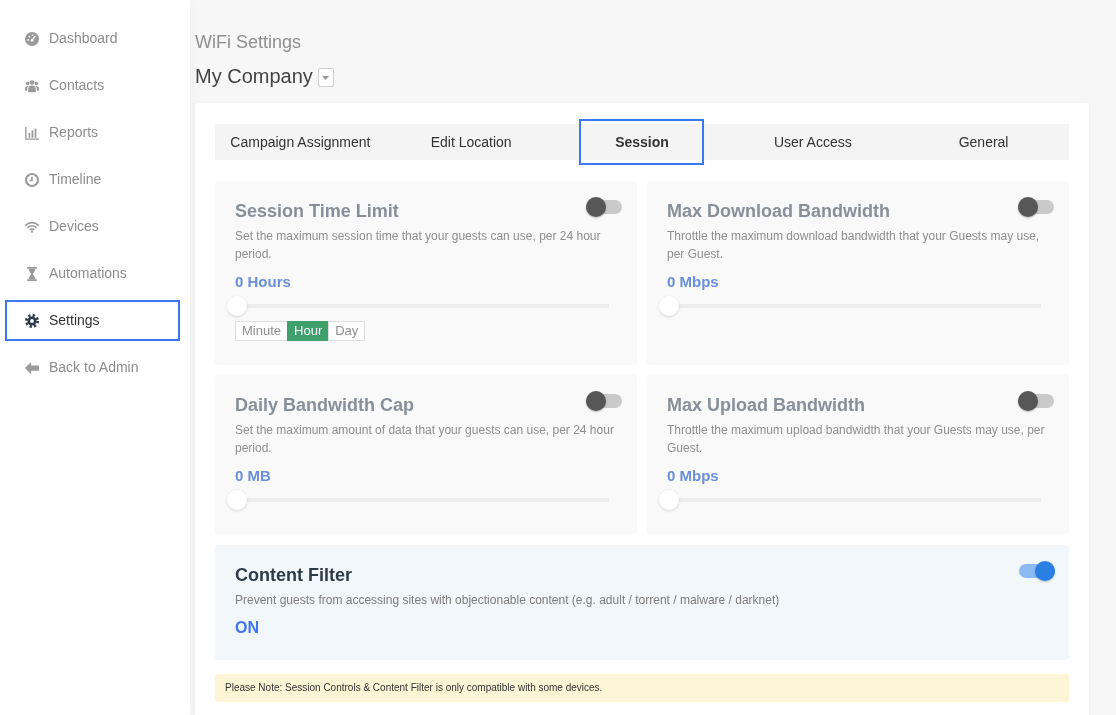 The height and width of the screenshot is (715, 1116). Describe the element at coordinates (324, 405) in the screenshot. I see `panel-title: Daily Bandwidth Cap` at that location.